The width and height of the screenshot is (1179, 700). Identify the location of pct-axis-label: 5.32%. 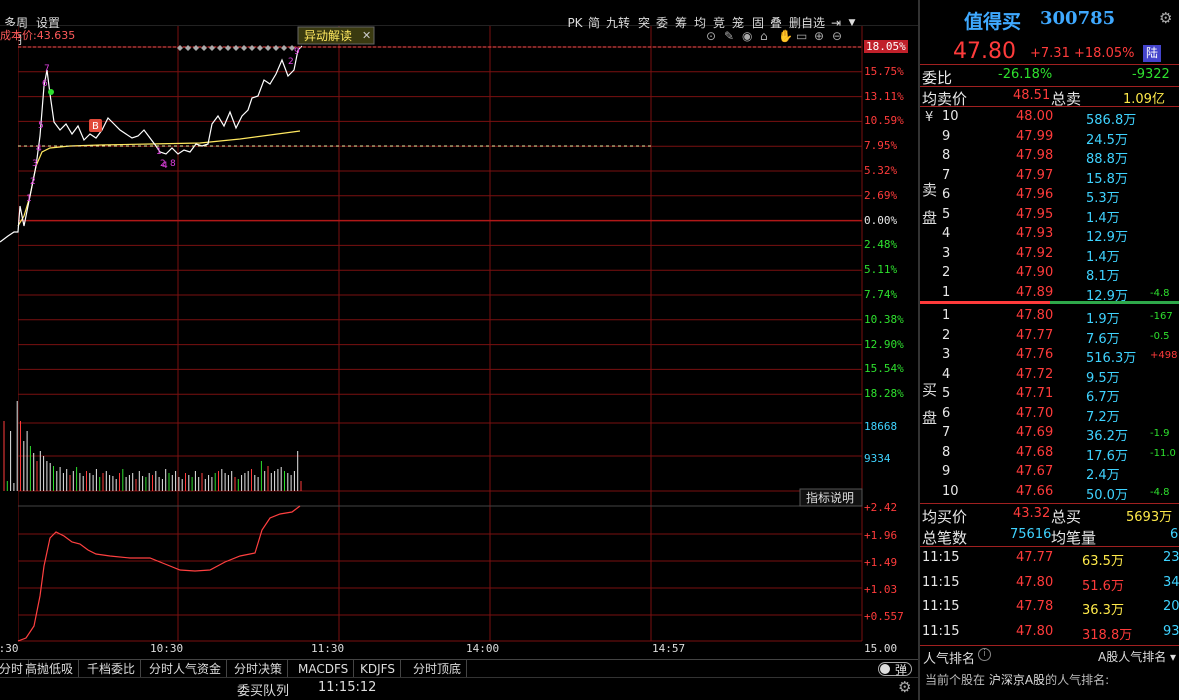
(881, 170).